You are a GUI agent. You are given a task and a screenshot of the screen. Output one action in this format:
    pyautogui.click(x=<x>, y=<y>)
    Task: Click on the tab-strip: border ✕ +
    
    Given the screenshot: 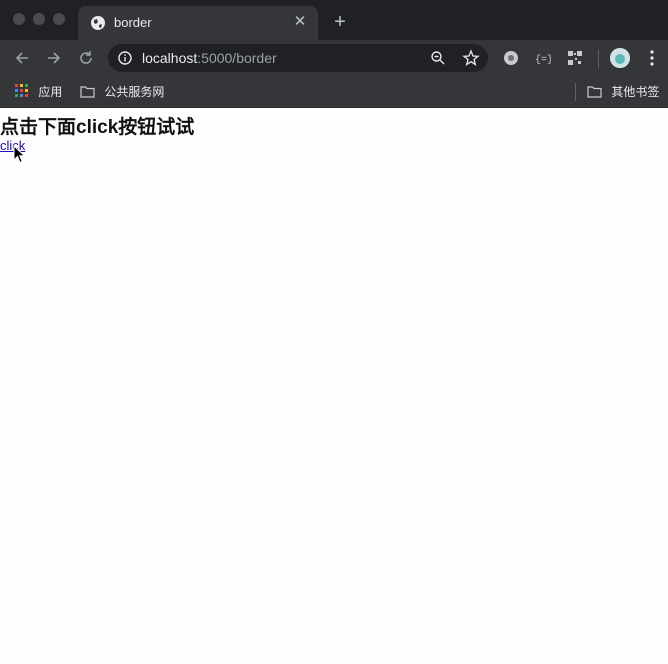 What is the action you would take?
    pyautogui.click(x=334, y=20)
    